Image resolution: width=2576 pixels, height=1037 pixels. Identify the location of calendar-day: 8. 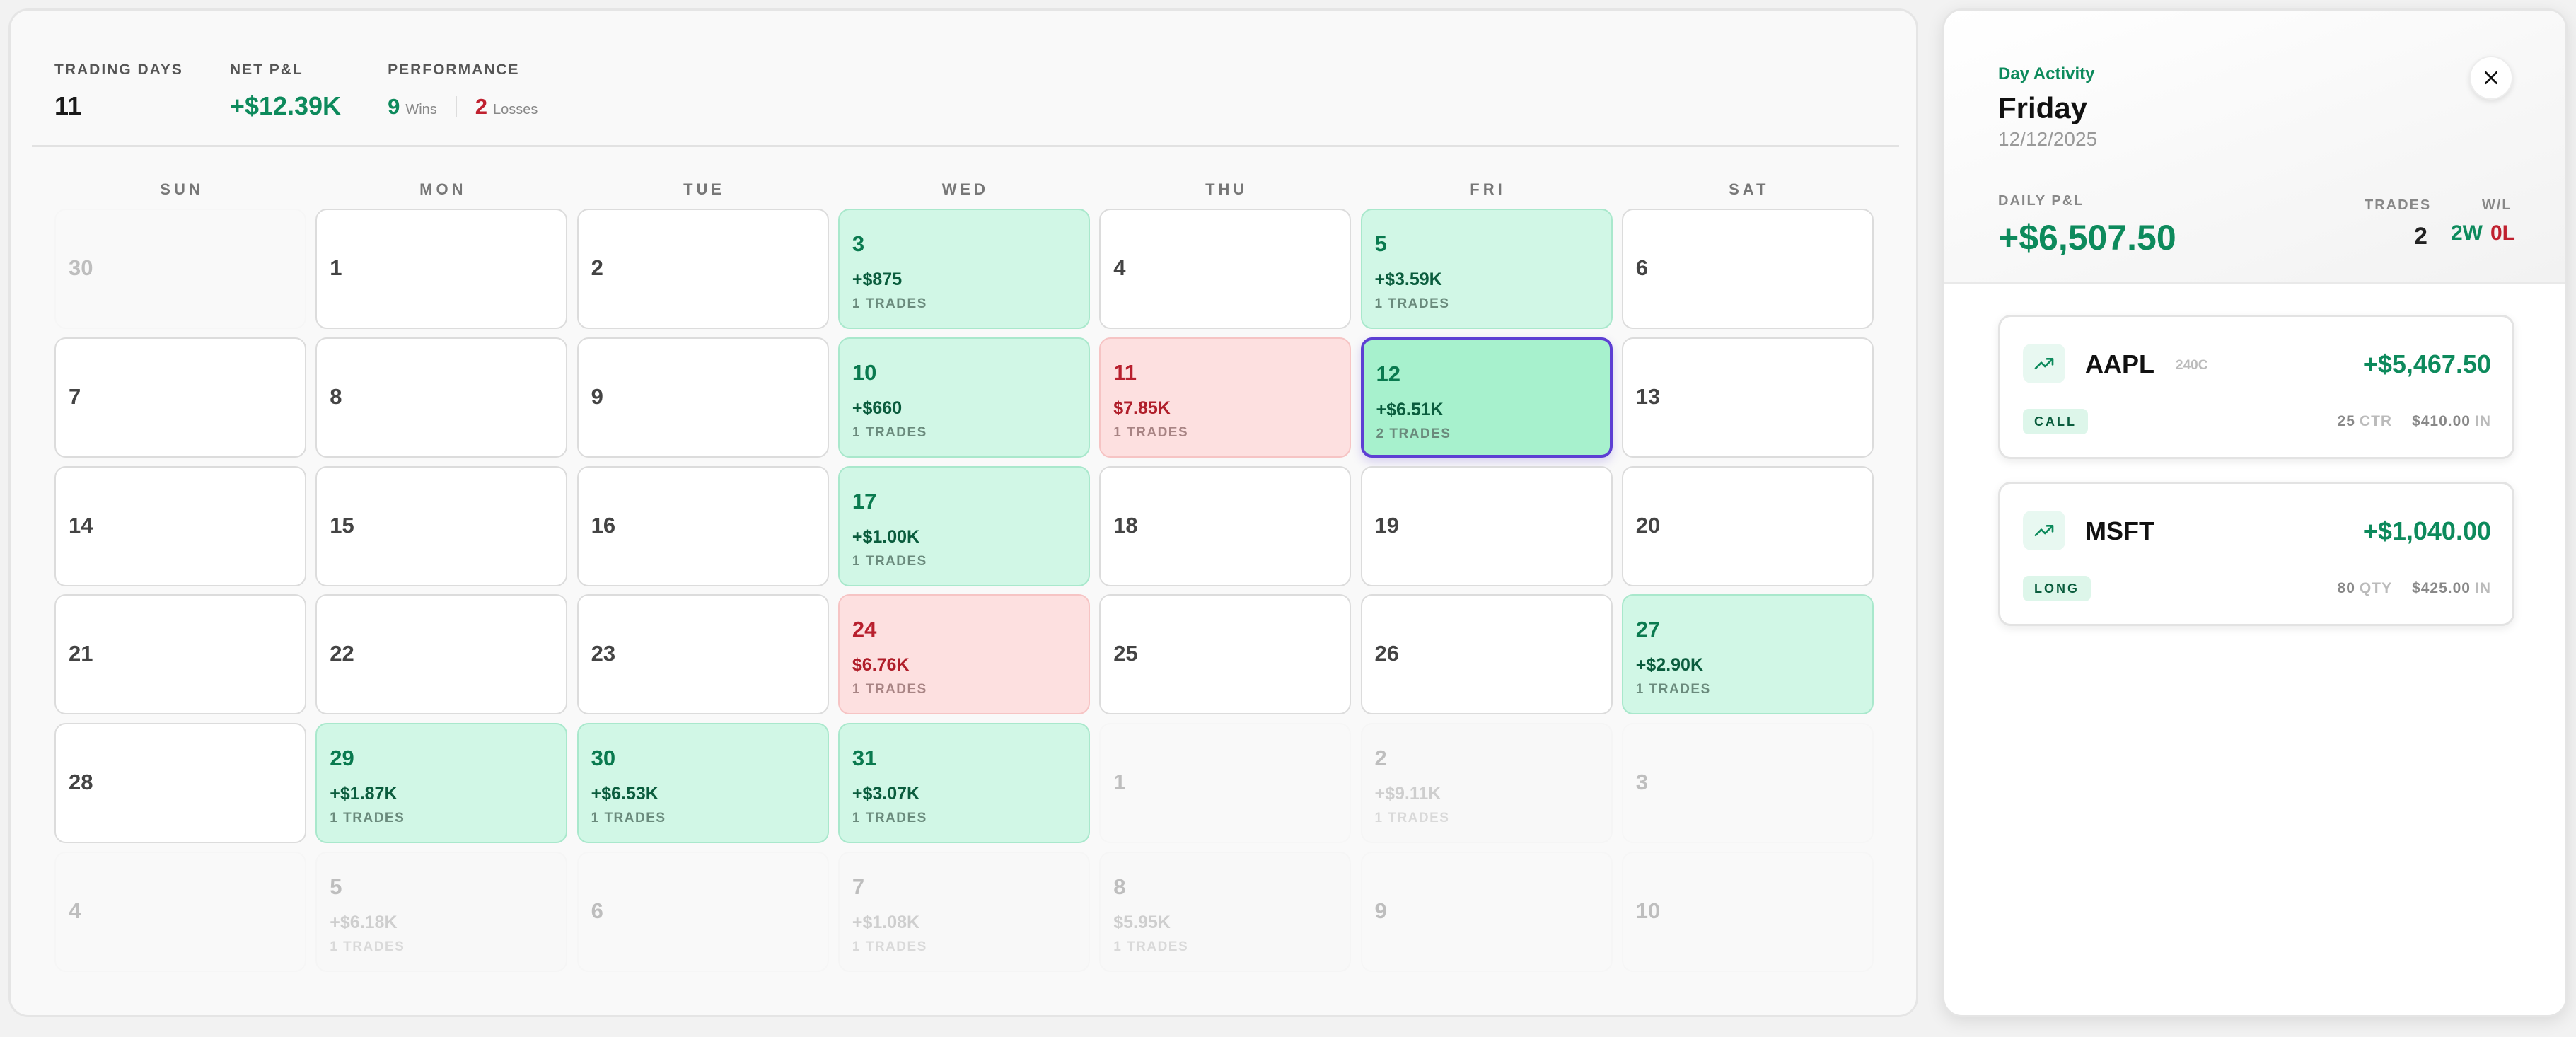
(441, 397).